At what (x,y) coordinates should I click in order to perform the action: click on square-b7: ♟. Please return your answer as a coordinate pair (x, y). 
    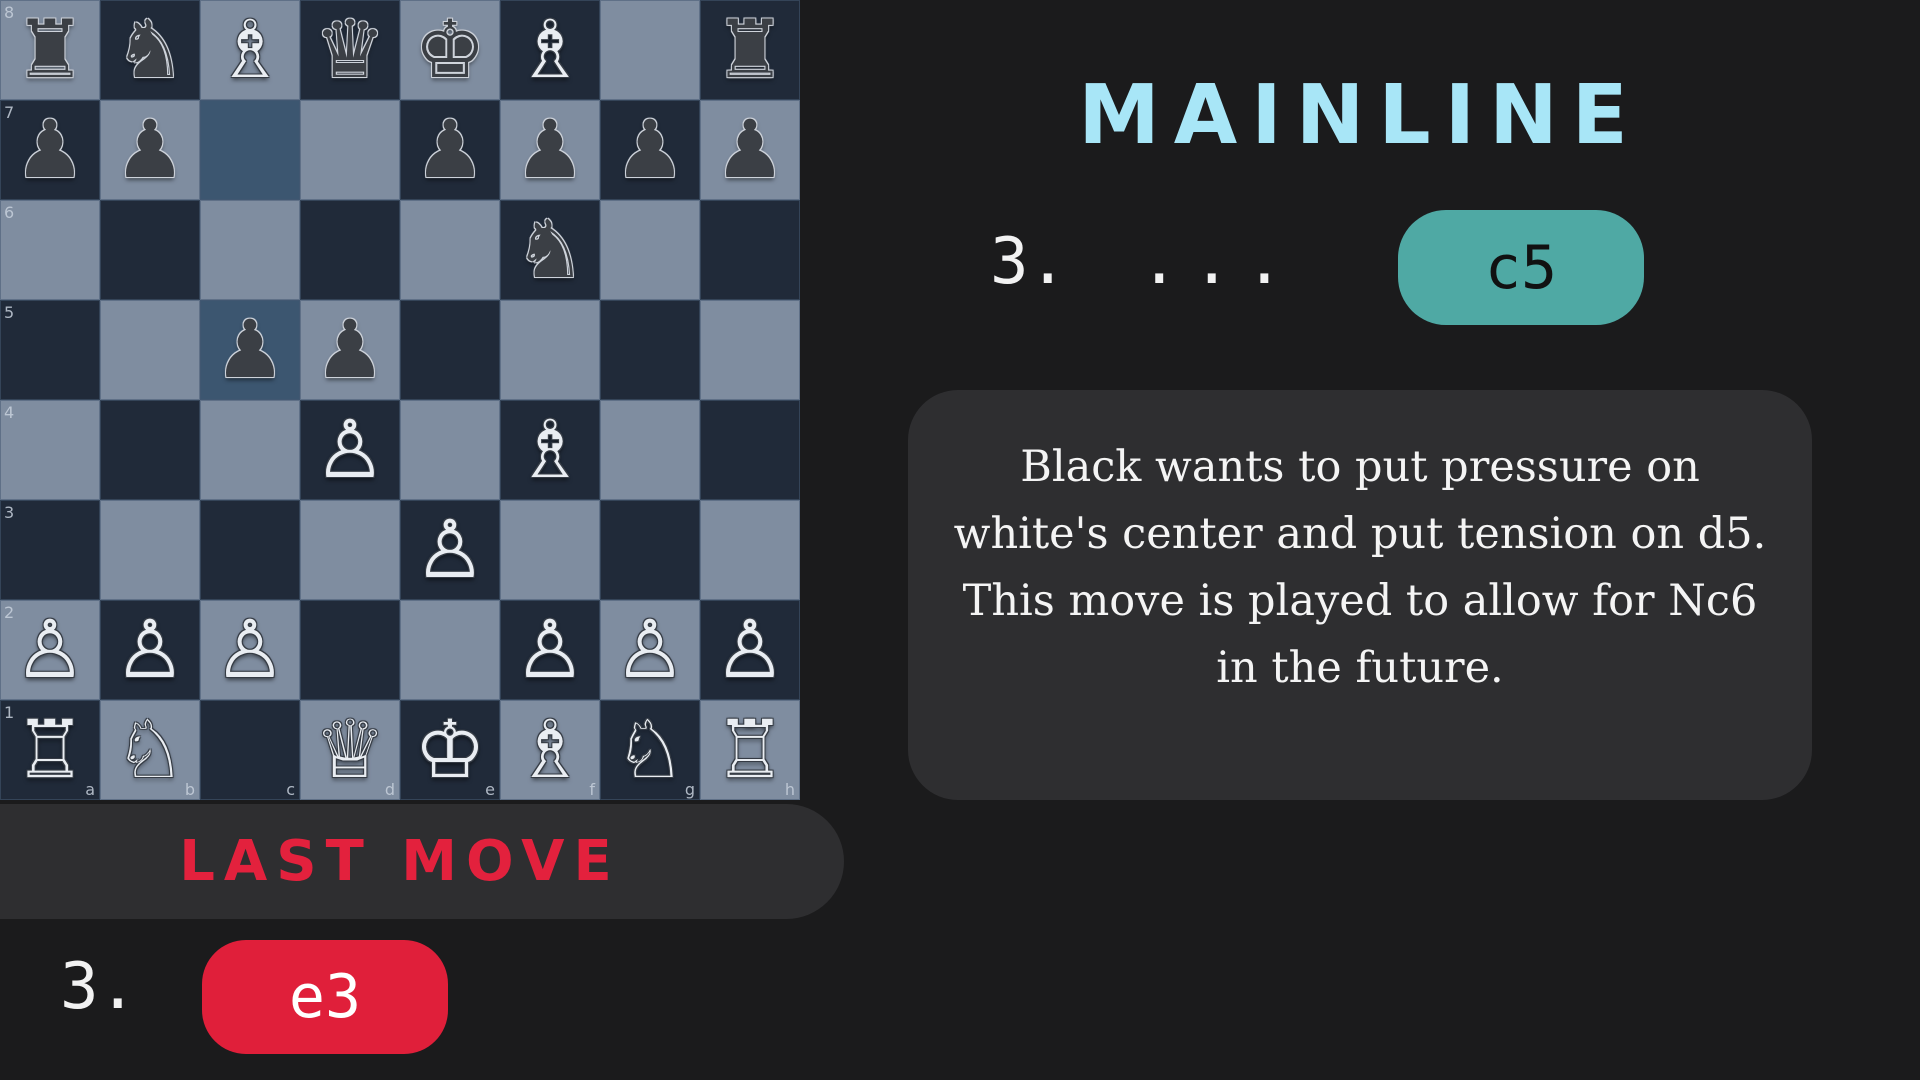
    Looking at the image, I should click on (150, 150).